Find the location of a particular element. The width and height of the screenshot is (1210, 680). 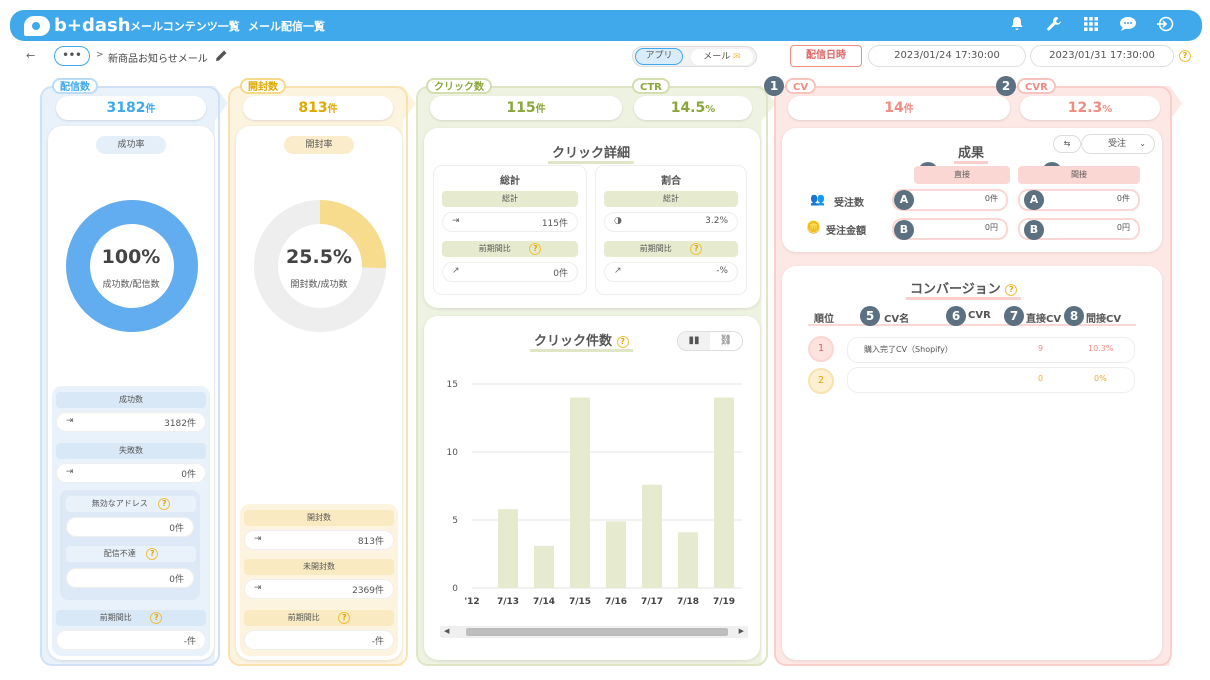

ctr-label: CTR is located at coordinates (651, 86).